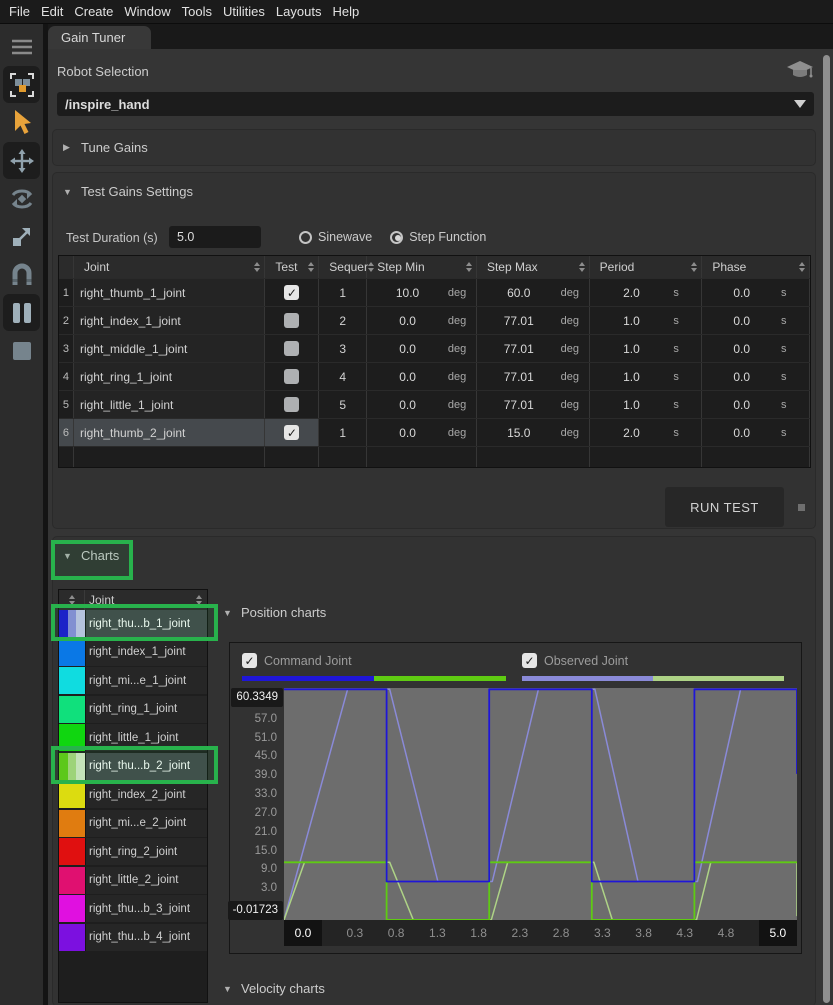  What do you see at coordinates (244, 11) in the screenshot?
I see `menu-item-utilities: Utilities` at bounding box center [244, 11].